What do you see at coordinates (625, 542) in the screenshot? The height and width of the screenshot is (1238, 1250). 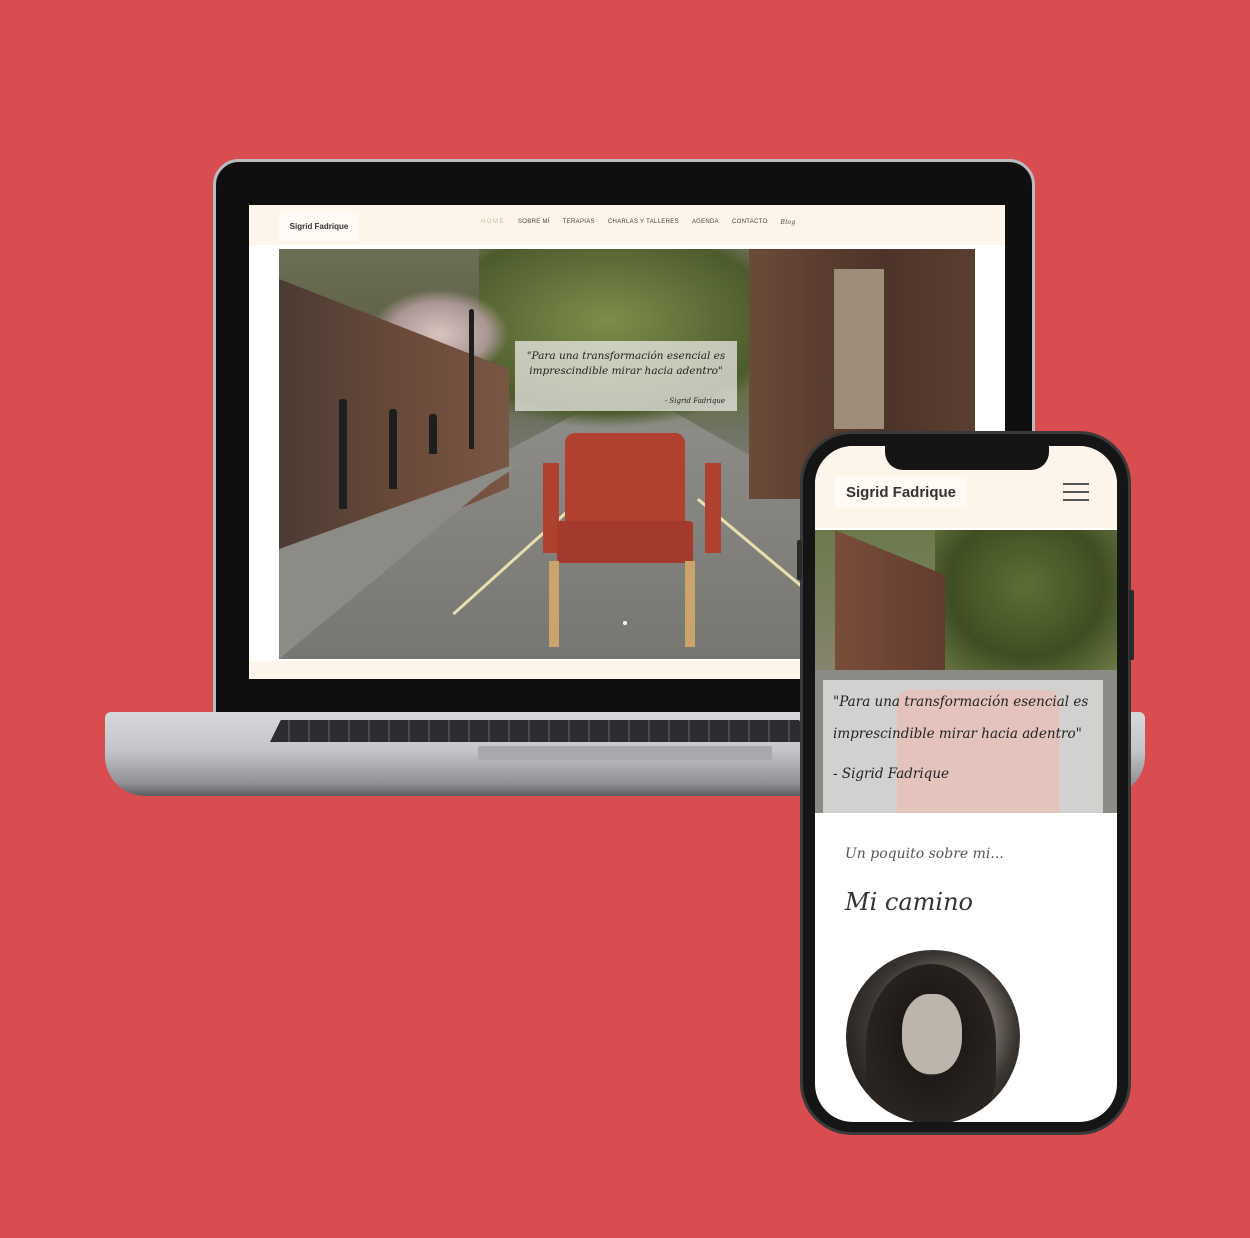 I see `armchair-seat` at bounding box center [625, 542].